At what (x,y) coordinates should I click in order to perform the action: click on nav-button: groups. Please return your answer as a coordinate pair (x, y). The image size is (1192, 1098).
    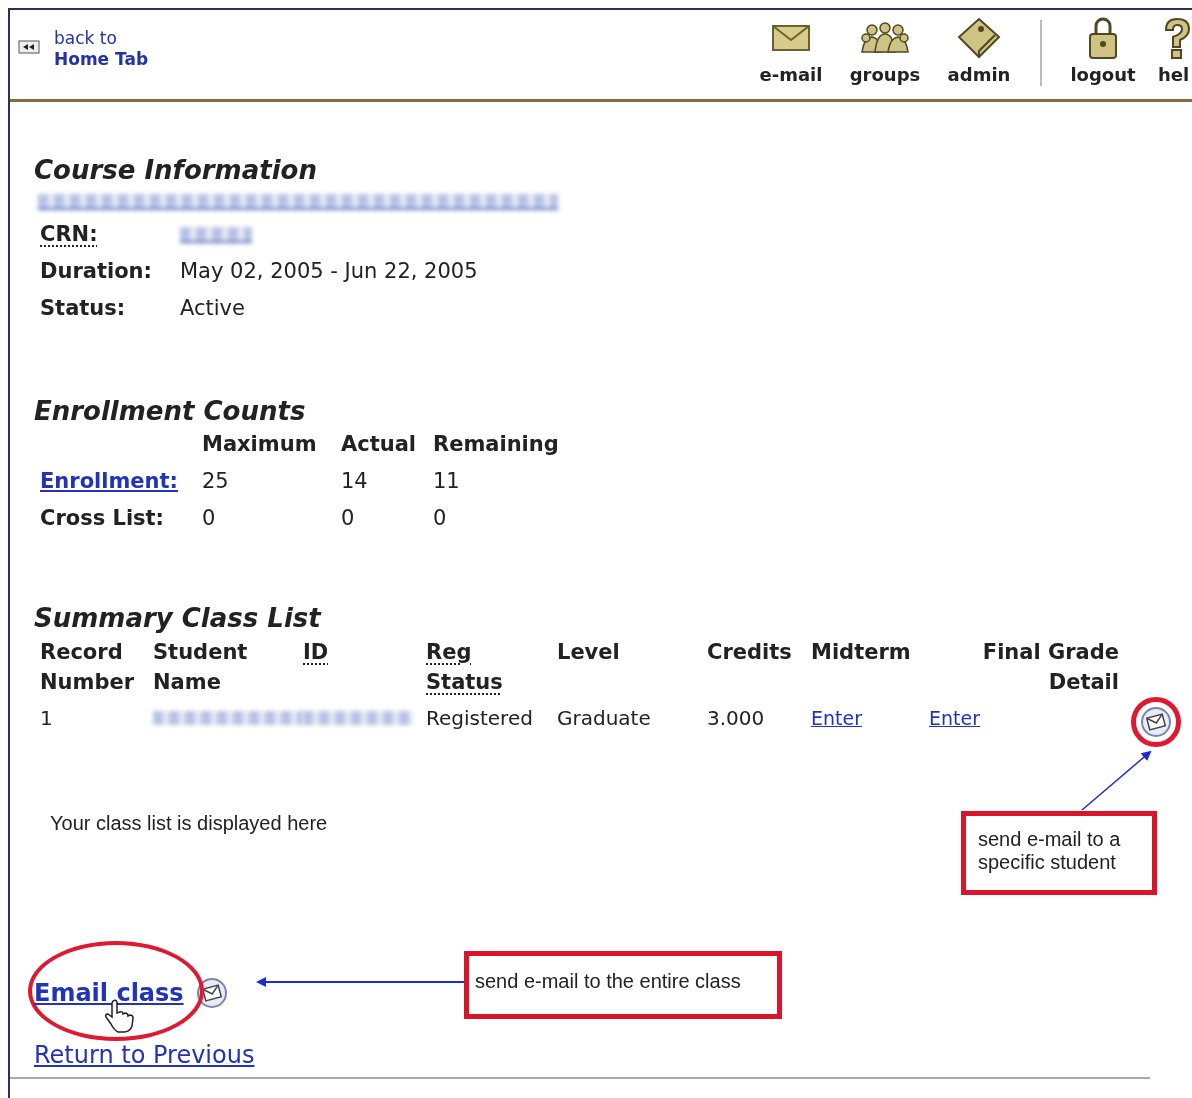
    Looking at the image, I should click on (885, 50).